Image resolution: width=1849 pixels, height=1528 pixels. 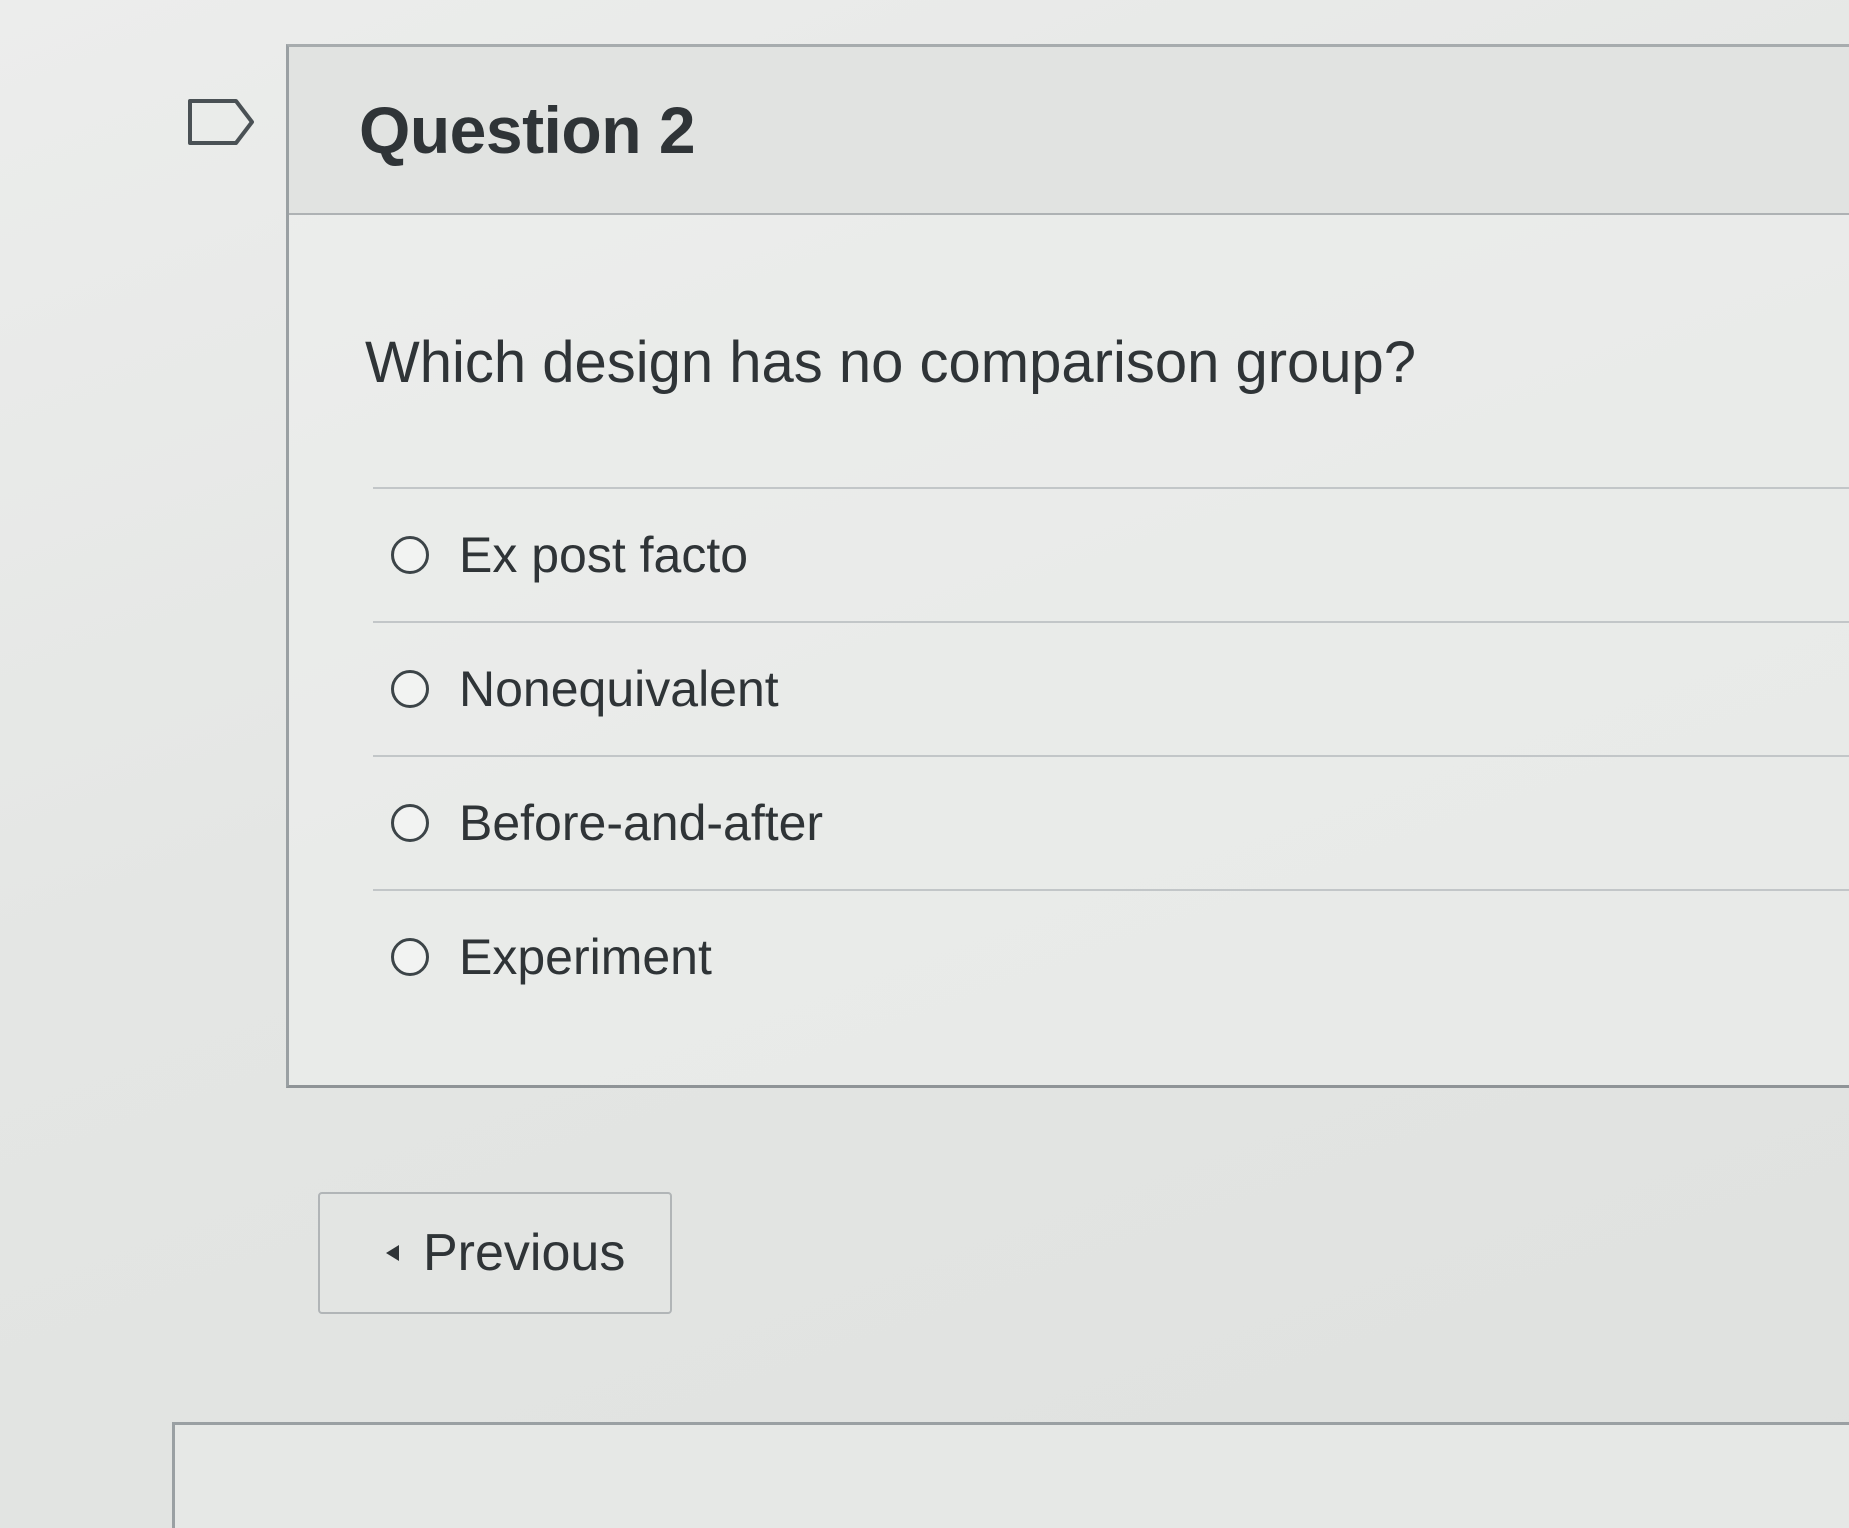 I want to click on caret-left-icon, so click(x=392, y=1253).